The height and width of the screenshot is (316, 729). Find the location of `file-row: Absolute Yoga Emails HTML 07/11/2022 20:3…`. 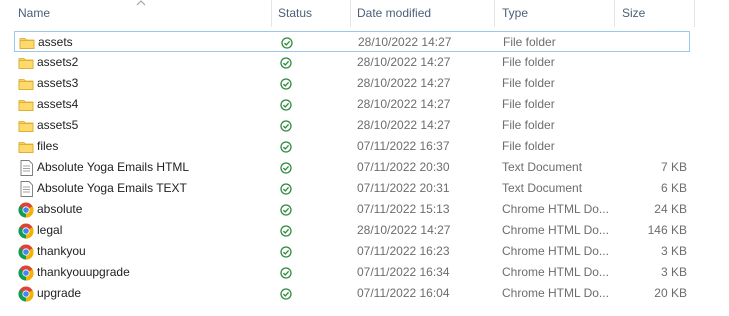

file-row: Absolute Yoga Emails HTML 07/11/2022 20:3… is located at coordinates (352, 167).